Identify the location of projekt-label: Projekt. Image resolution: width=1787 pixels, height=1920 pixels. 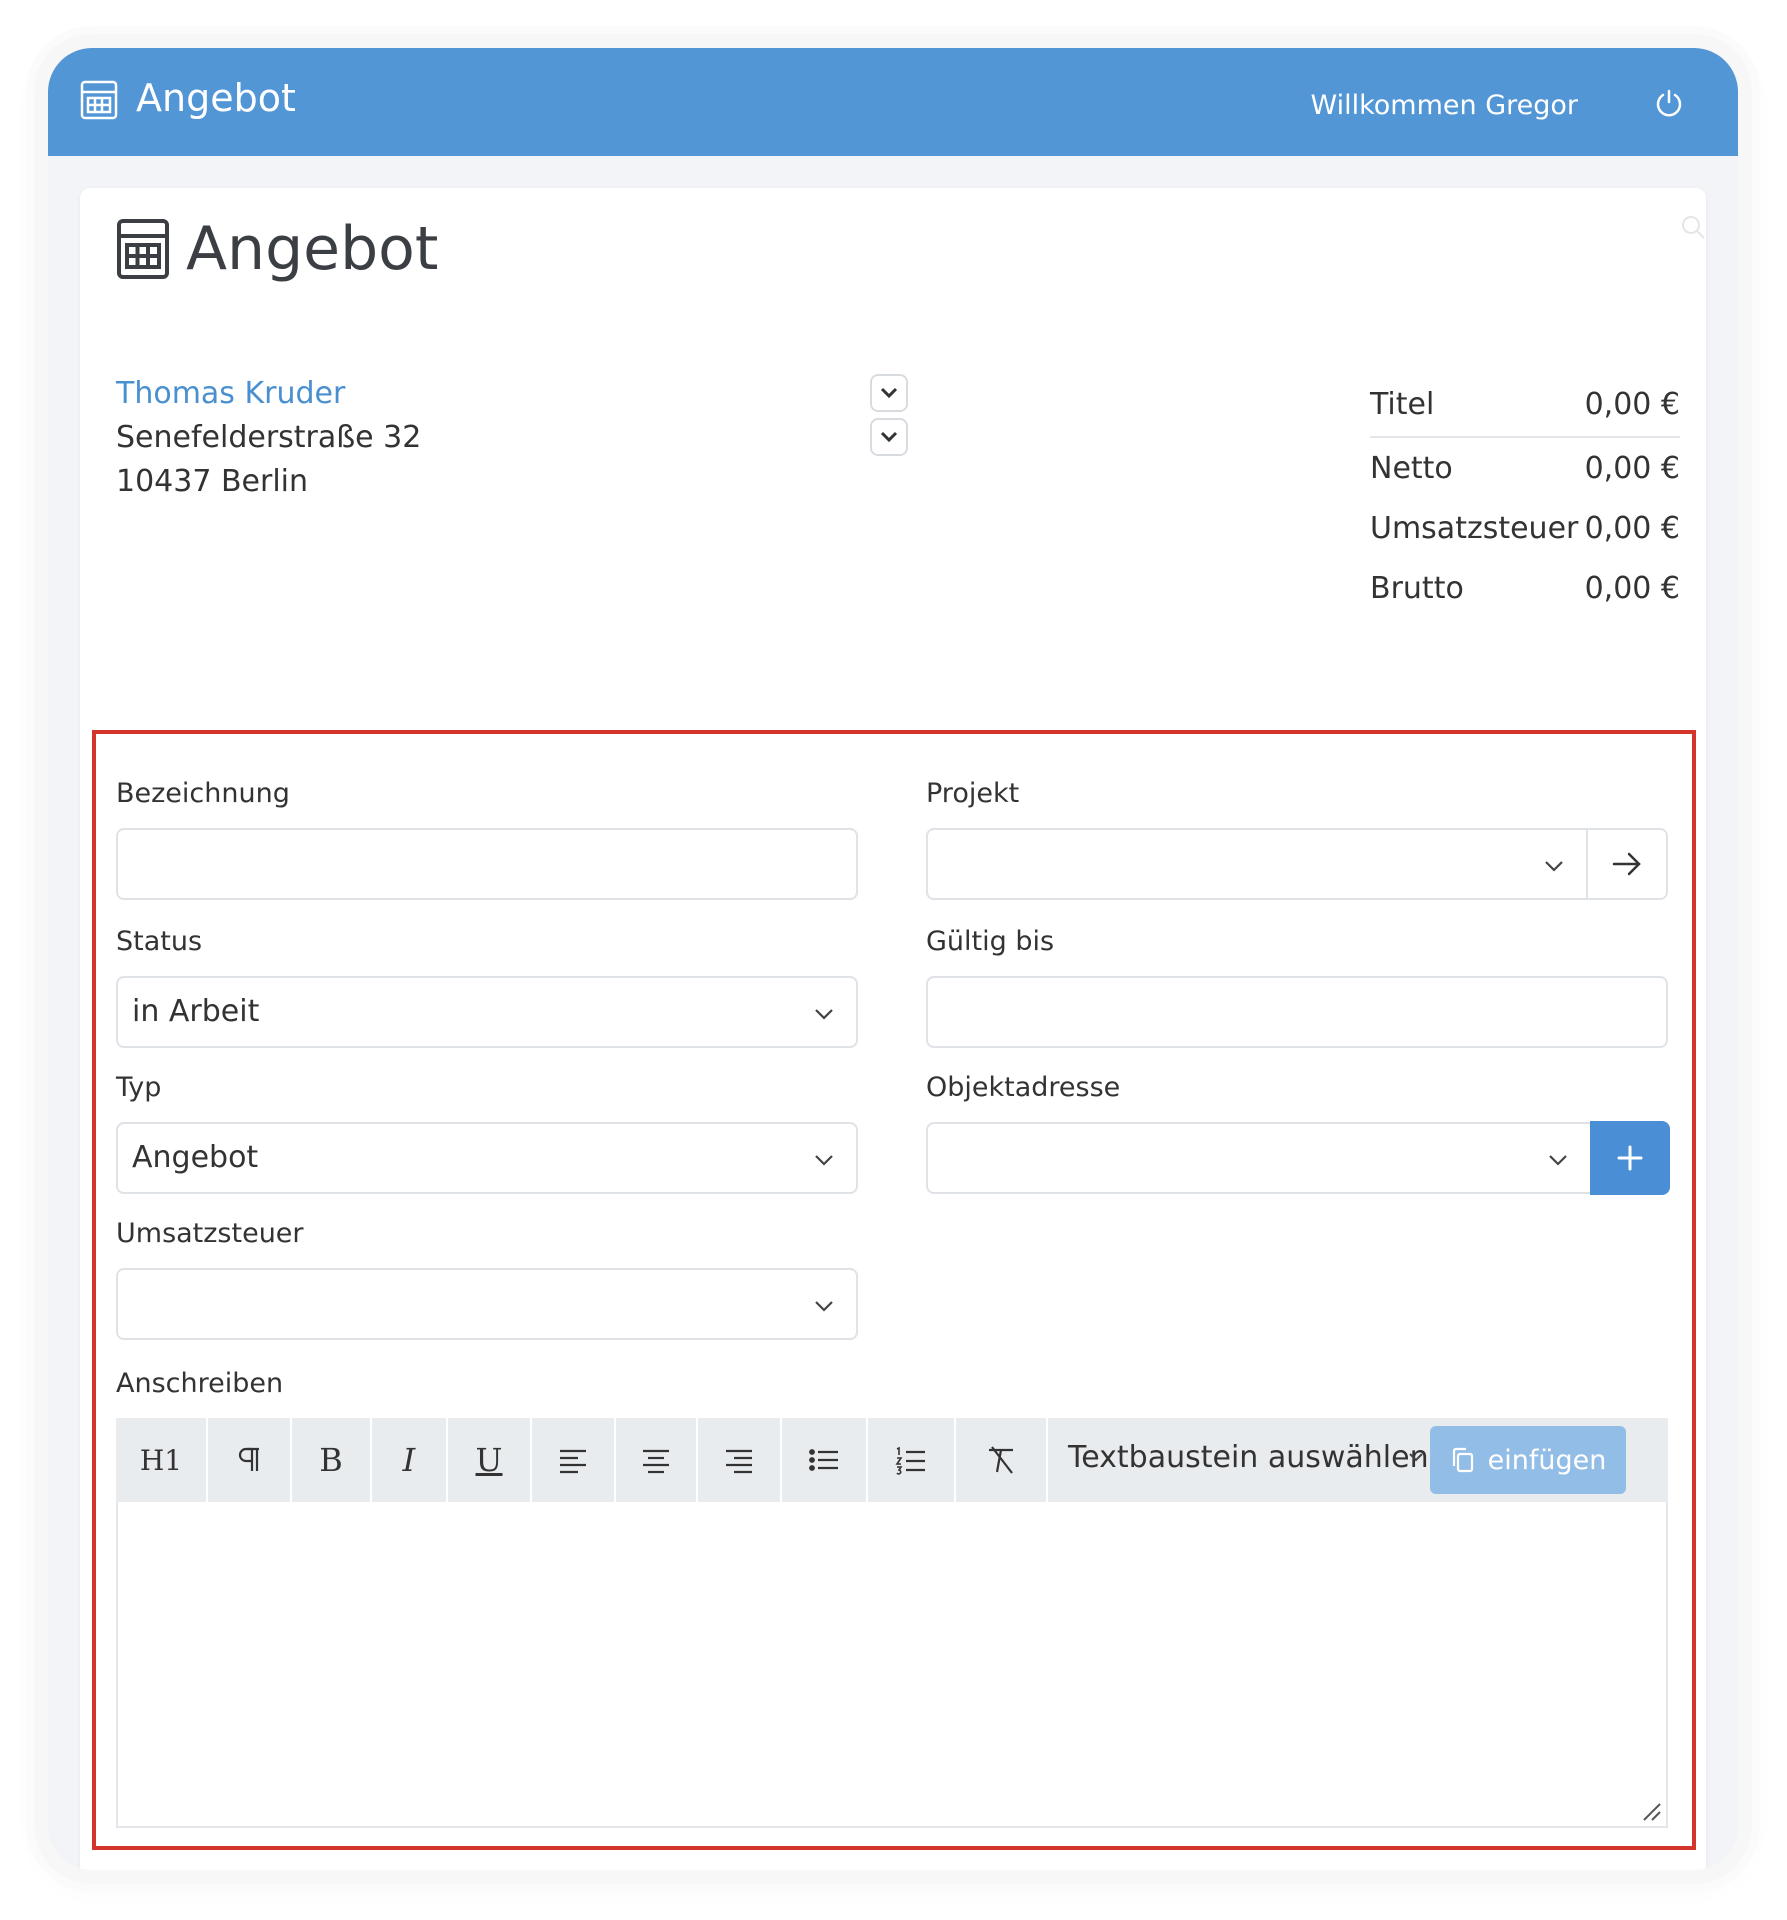
(973, 793).